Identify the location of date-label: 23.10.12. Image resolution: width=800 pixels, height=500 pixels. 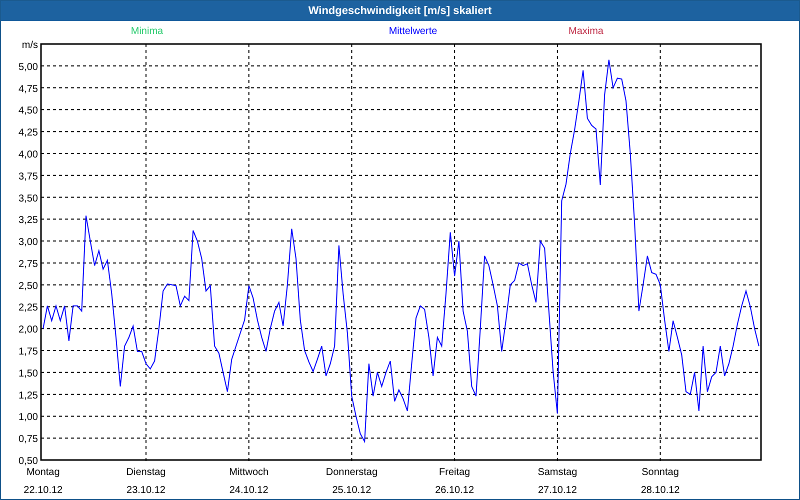
(146, 490).